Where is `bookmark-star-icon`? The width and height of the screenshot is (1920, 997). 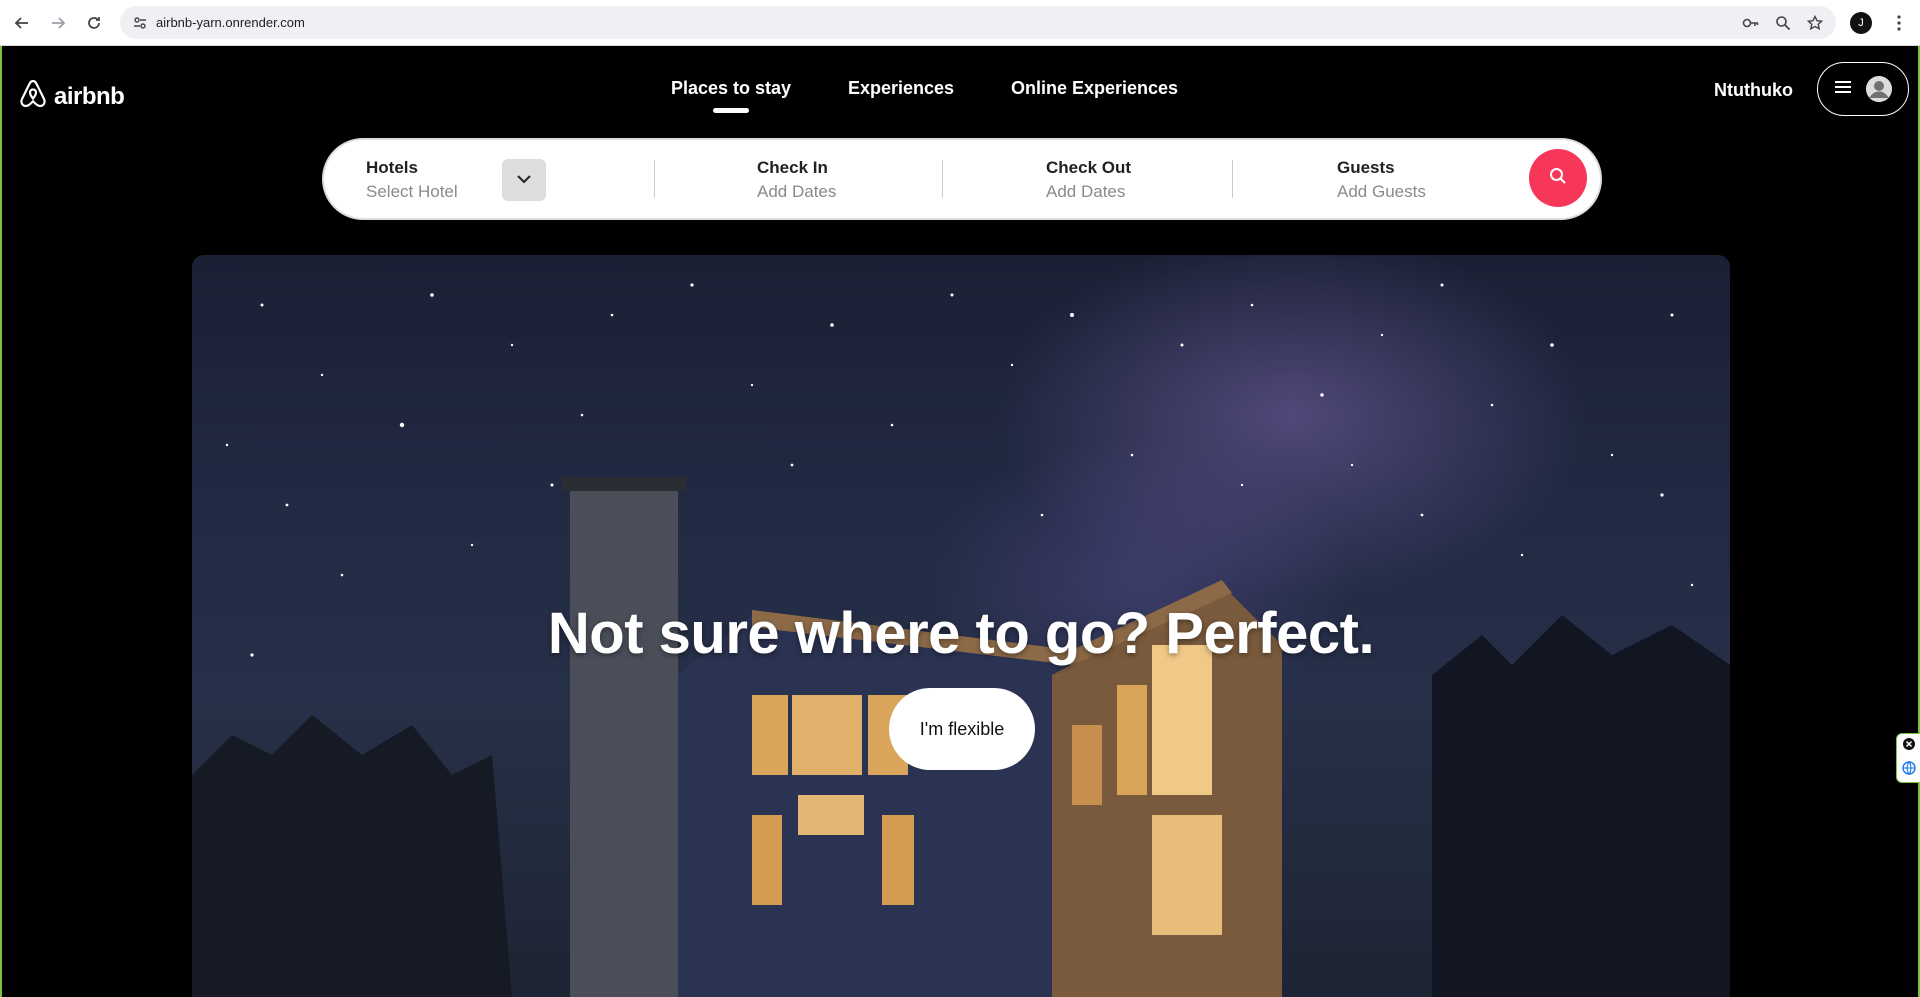 bookmark-star-icon is located at coordinates (1815, 23).